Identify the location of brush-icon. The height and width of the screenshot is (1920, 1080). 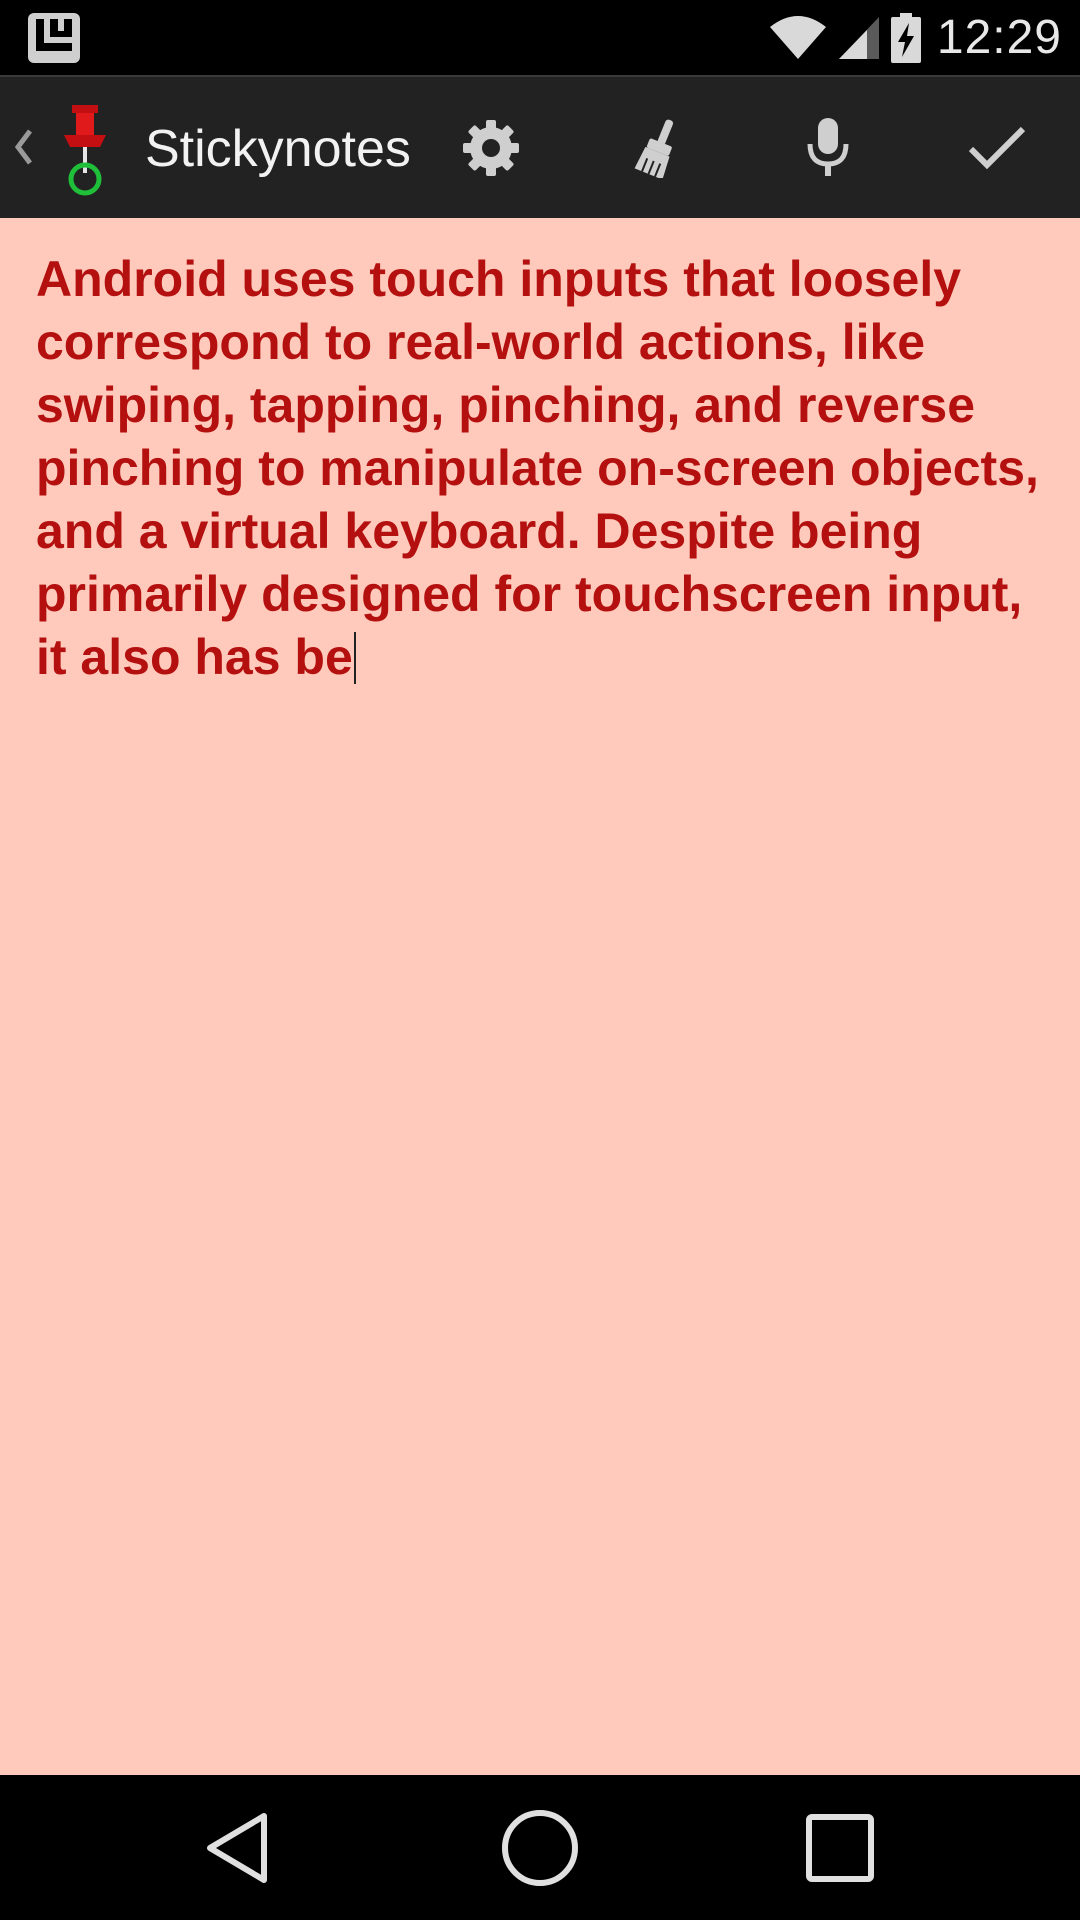
(654, 148).